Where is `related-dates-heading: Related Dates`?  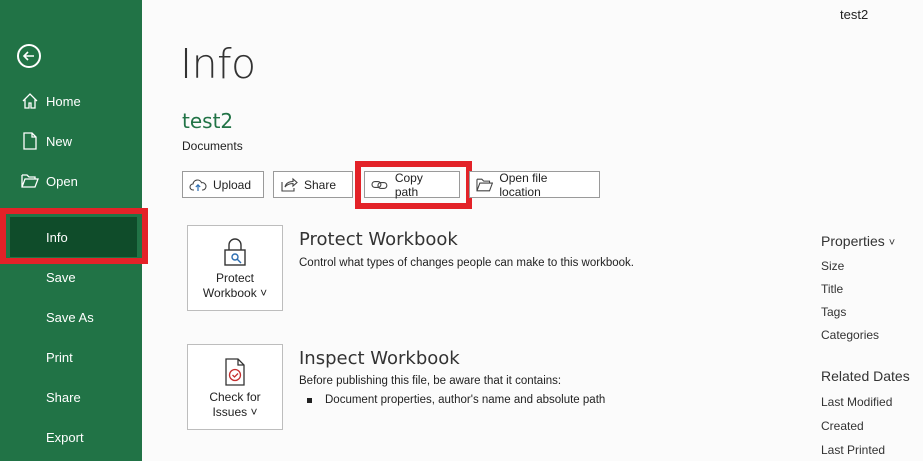
related-dates-heading: Related Dates is located at coordinates (865, 376).